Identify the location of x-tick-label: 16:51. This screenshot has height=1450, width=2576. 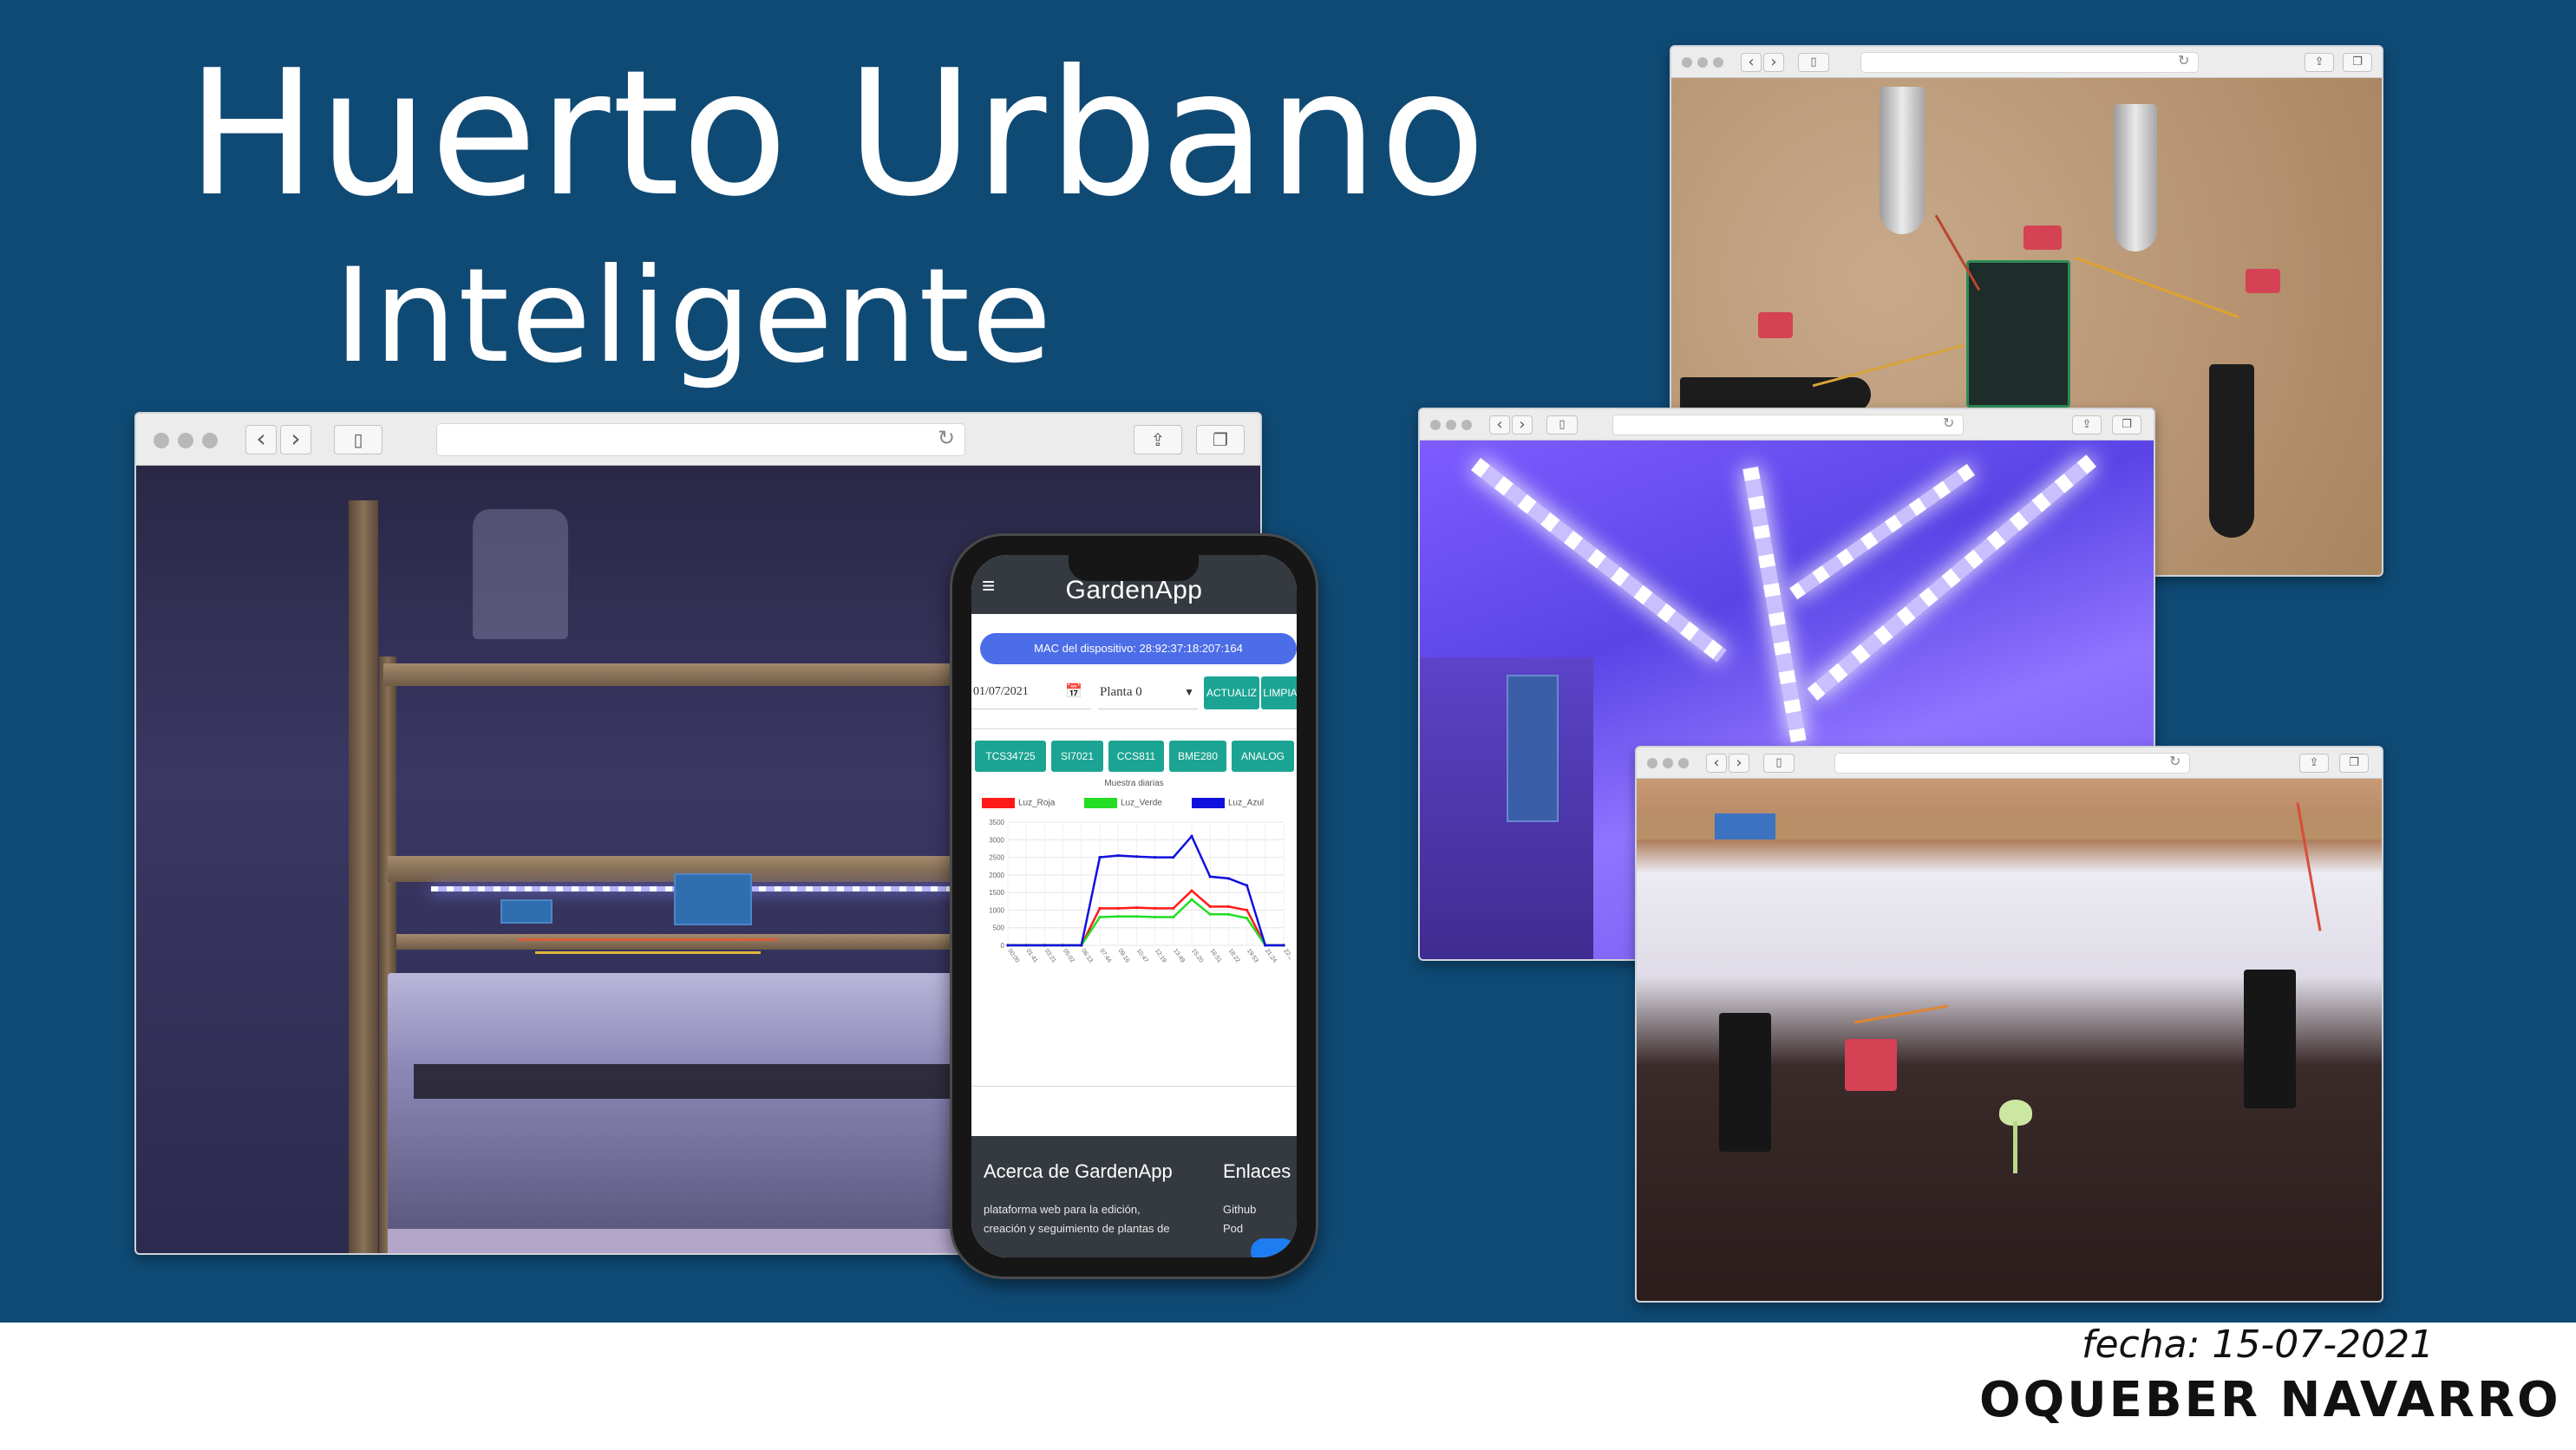
(1216, 955).